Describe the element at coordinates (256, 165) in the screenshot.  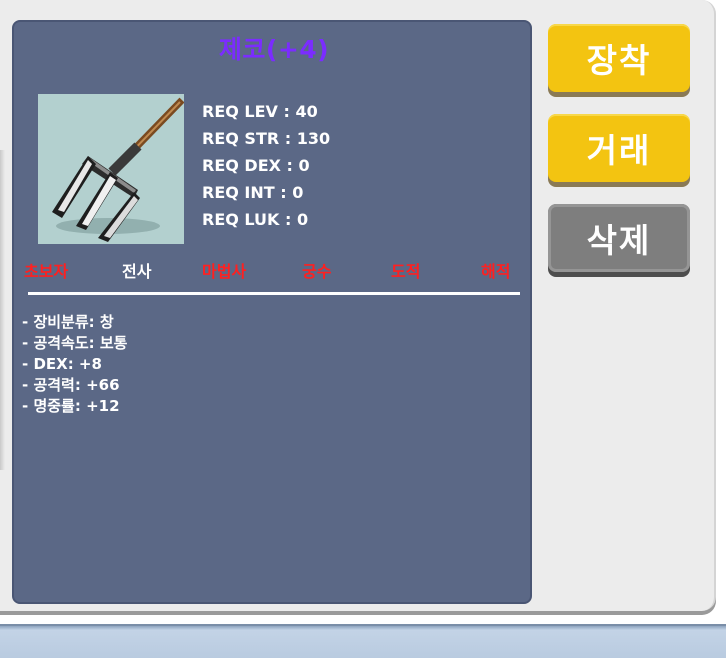
I see `req-dex: REQ DEX : 0` at that location.